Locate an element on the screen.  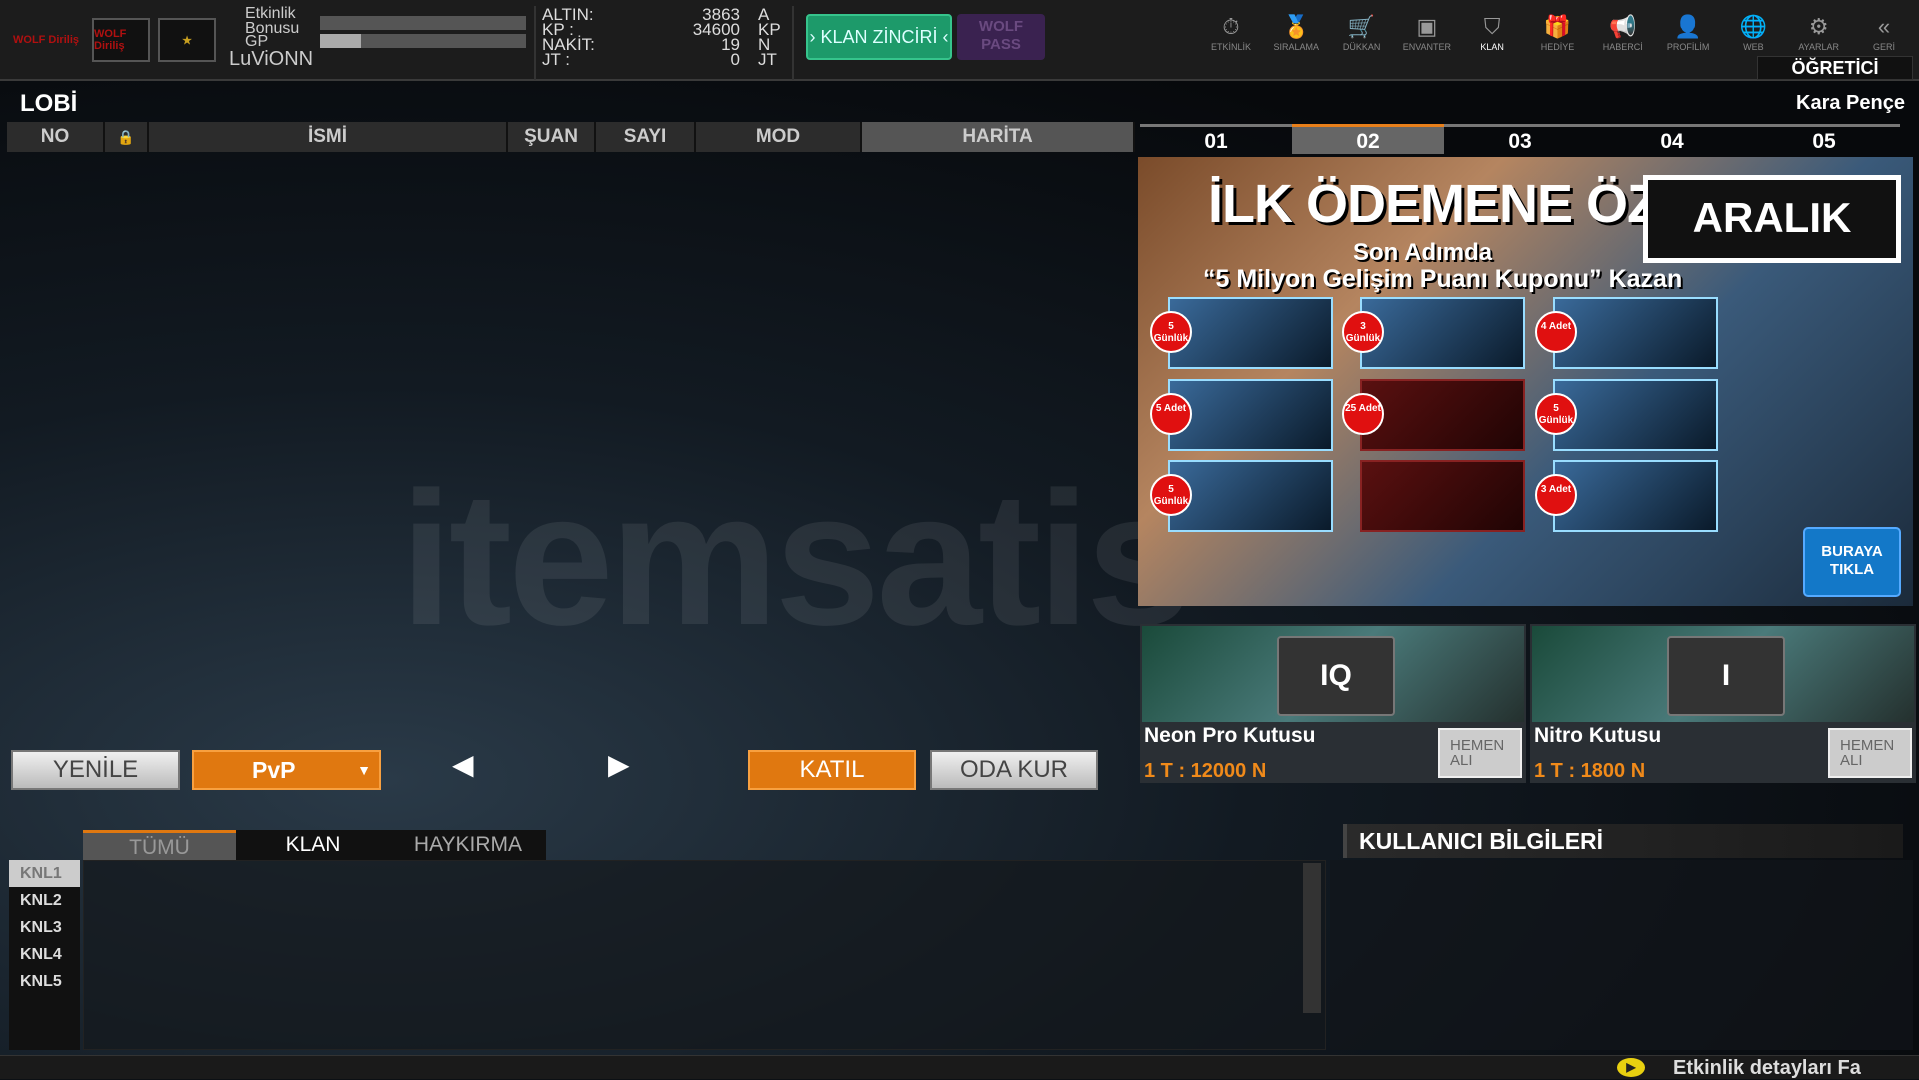
medal-icon: 🏅 is located at coordinates (1296, 26).